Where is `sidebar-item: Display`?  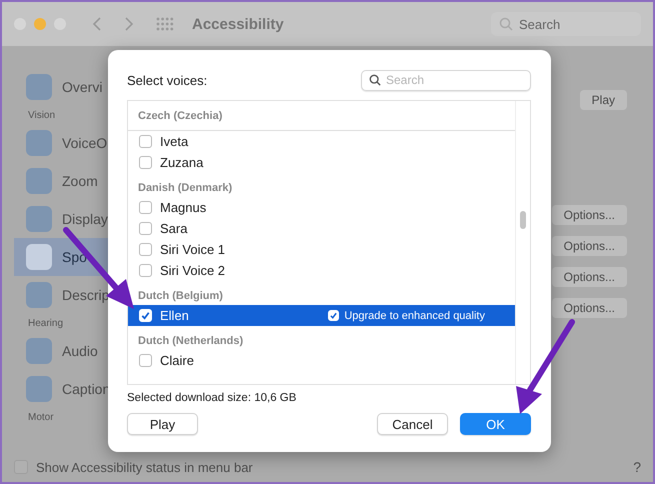
sidebar-item: Display is located at coordinates (68, 219).